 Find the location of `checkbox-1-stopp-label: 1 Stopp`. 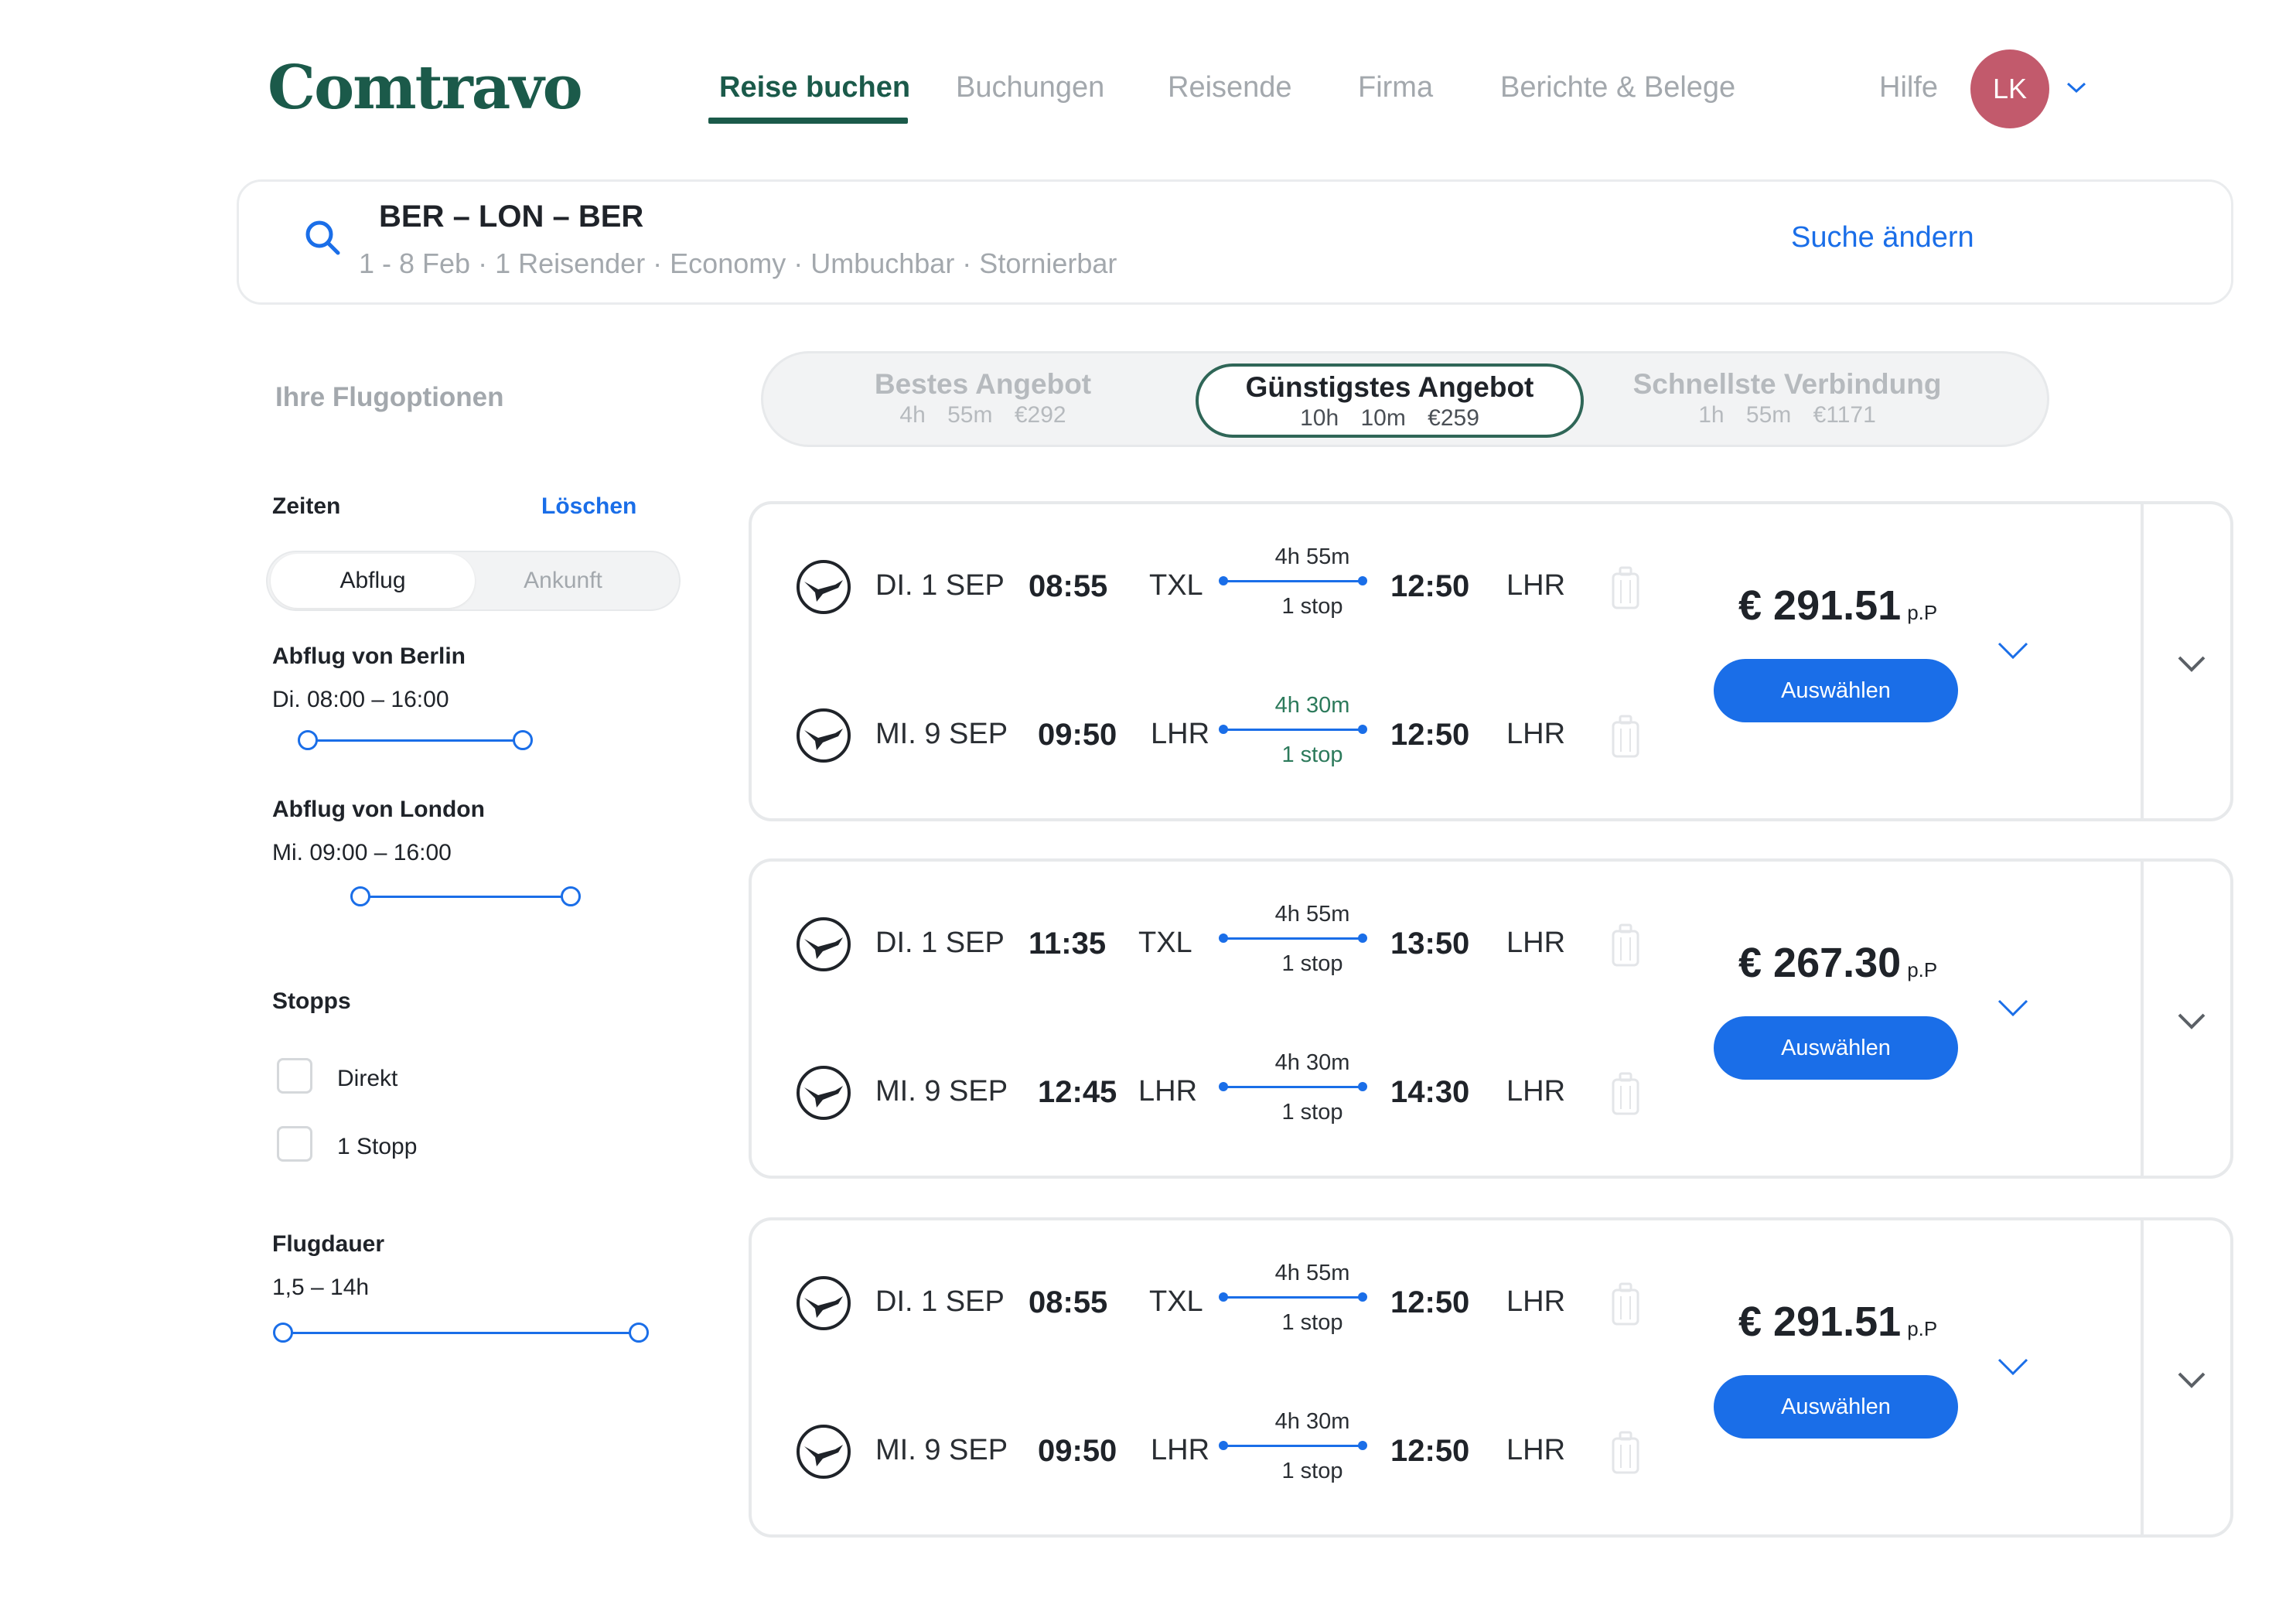

checkbox-1-stopp-label: 1 Stopp is located at coordinates (377, 1147).